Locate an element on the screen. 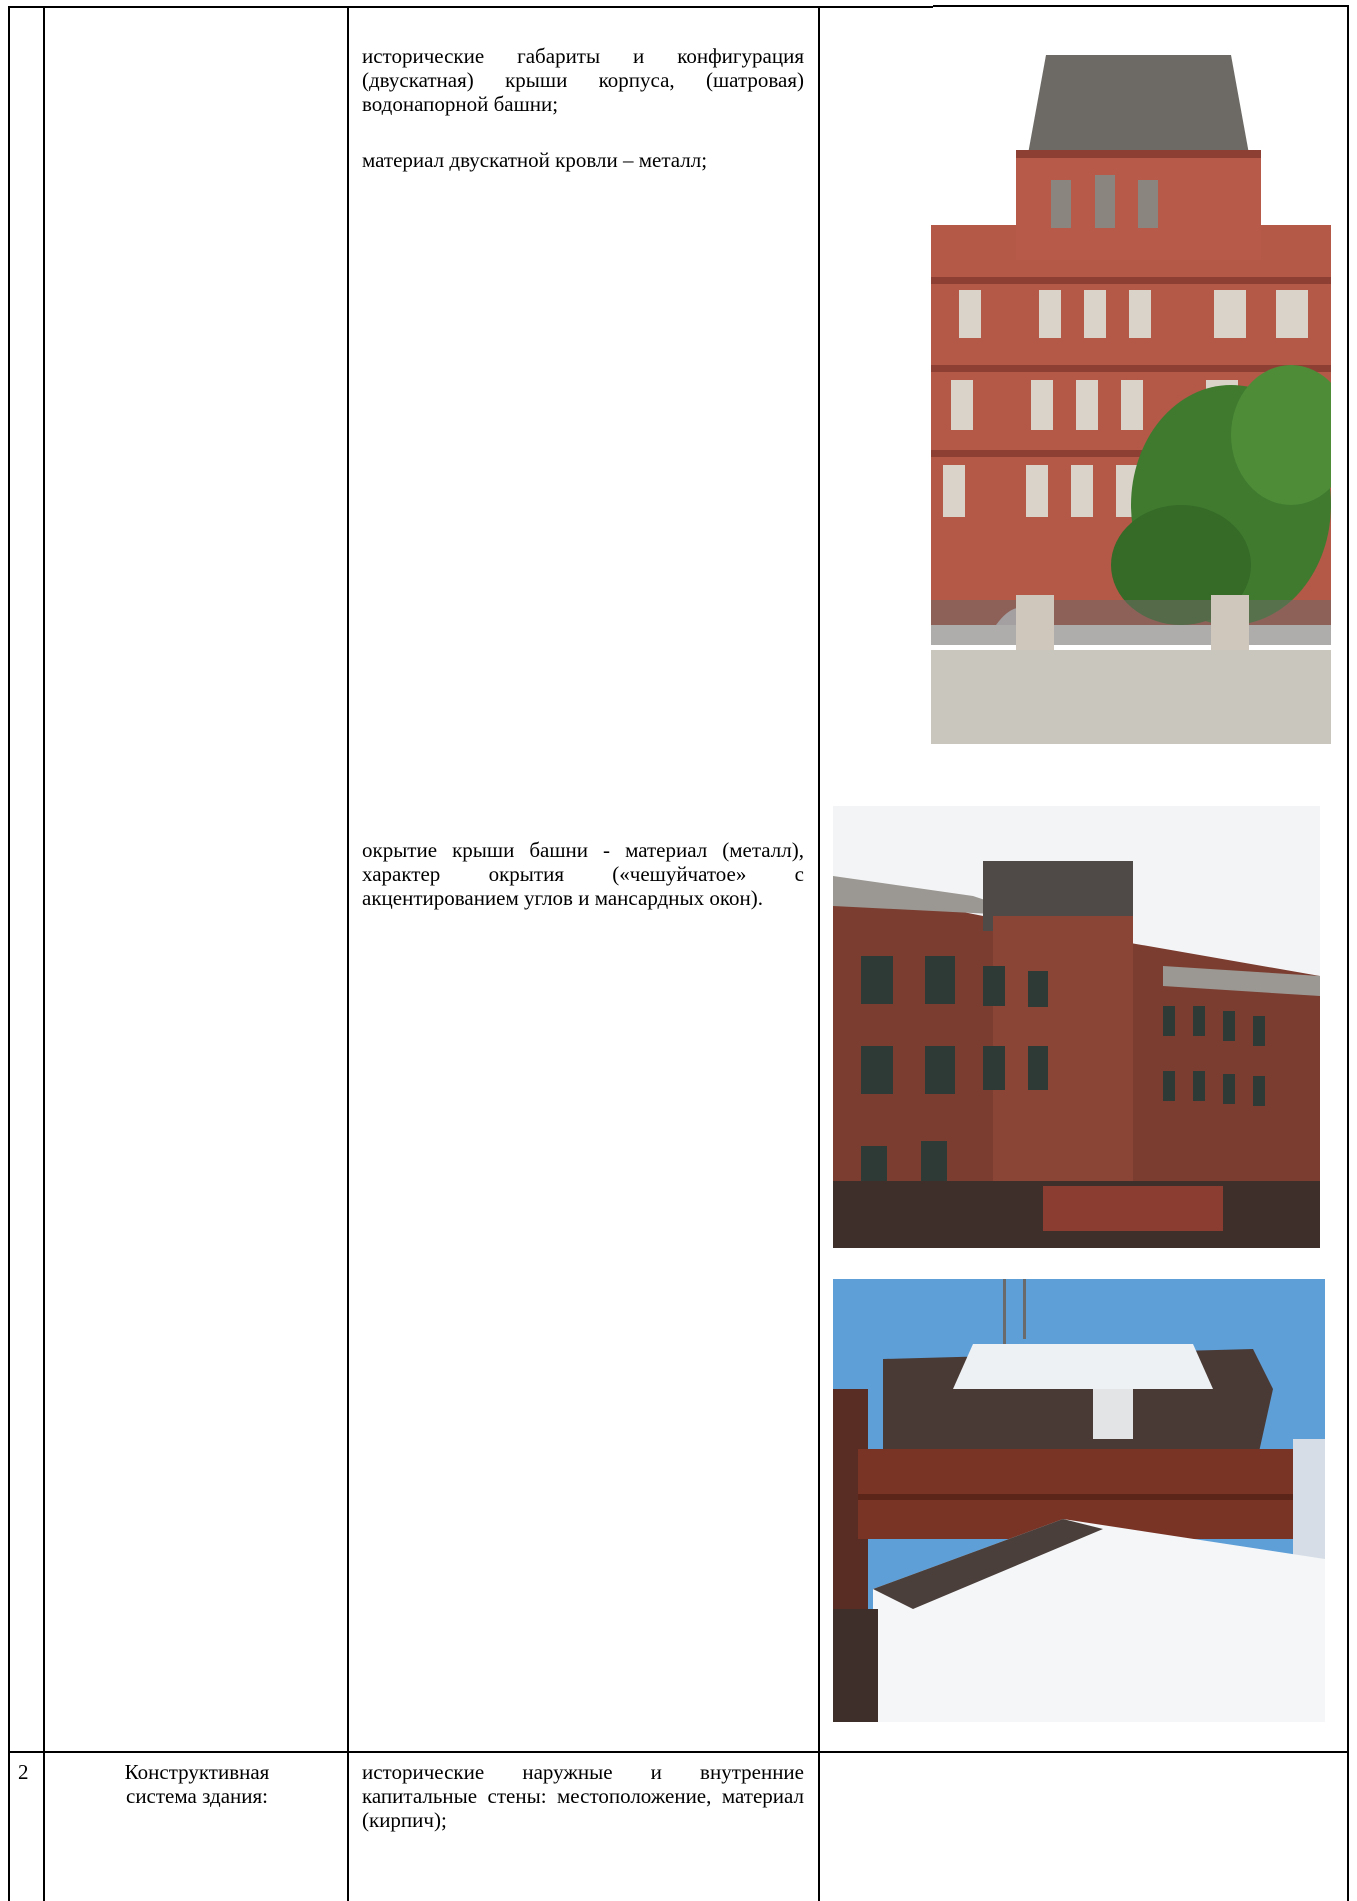 Image resolution: width=1357 pixels, height=1901 pixels. row2-name: Конструктивная система здания: is located at coordinates (197, 1784).